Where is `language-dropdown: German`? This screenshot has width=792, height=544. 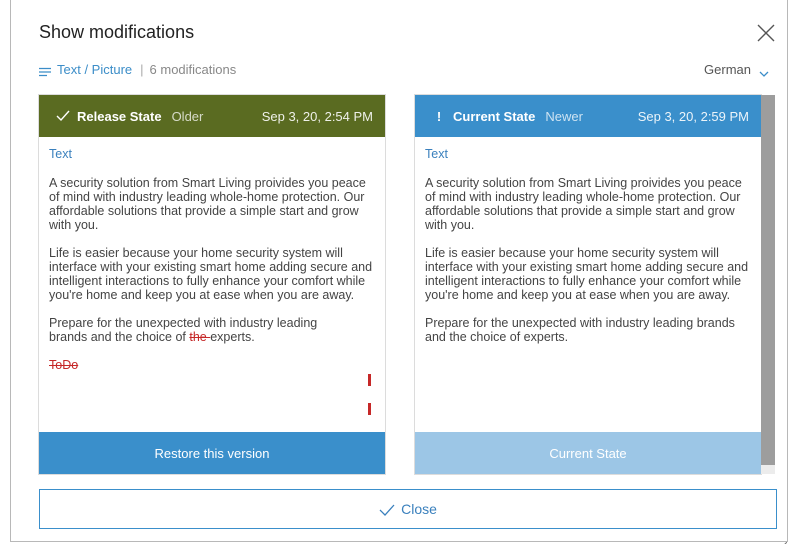 language-dropdown: German is located at coordinates (736, 69).